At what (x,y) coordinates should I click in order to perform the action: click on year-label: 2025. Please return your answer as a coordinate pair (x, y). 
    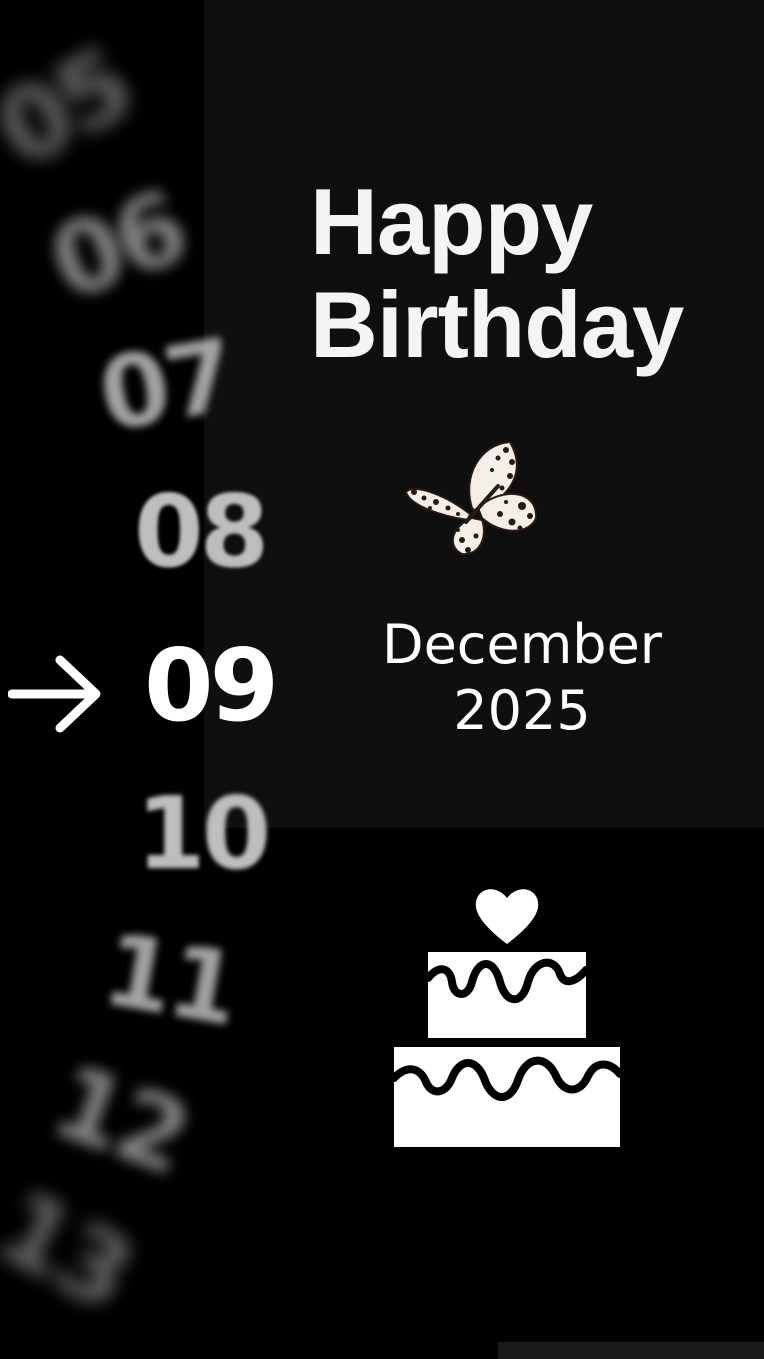
    Looking at the image, I should click on (522, 710).